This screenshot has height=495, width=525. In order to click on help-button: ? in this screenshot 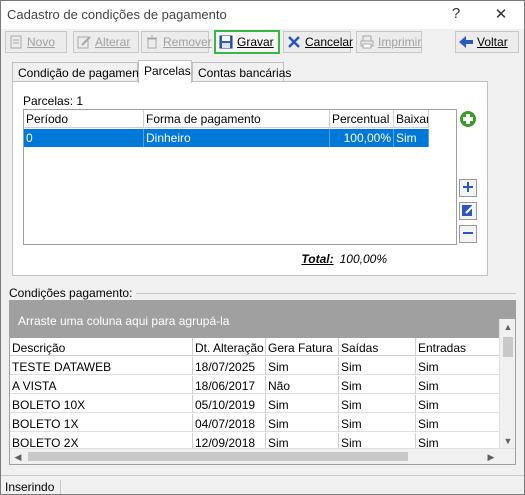, I will do `click(456, 15)`.